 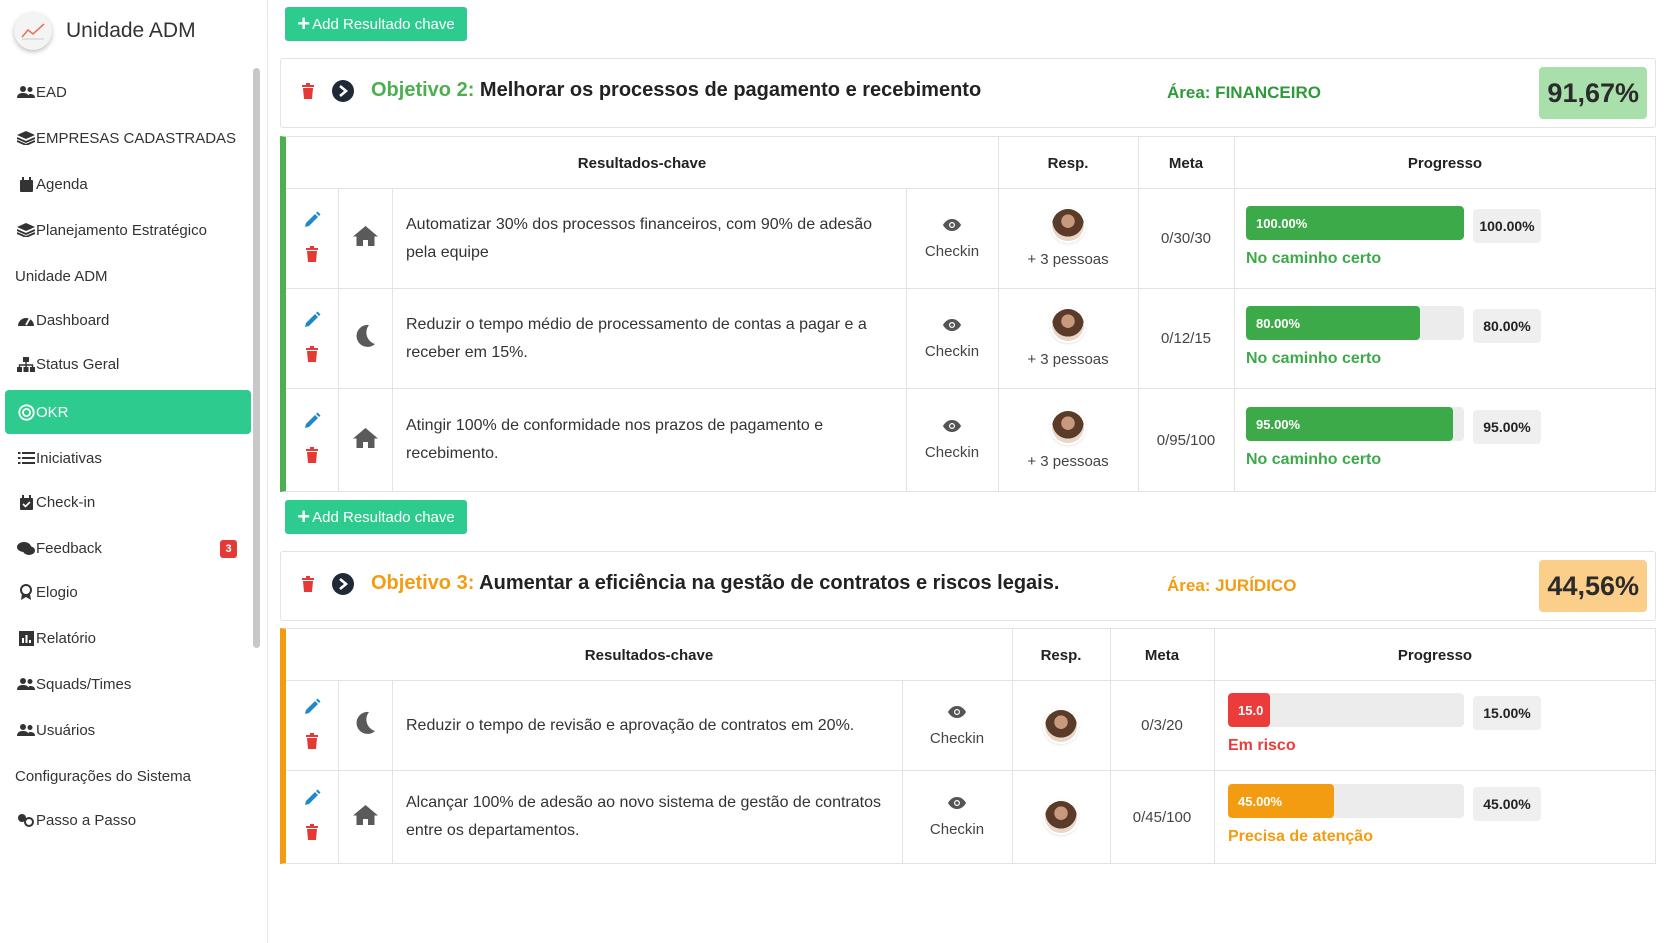 I want to click on calendar-check-icon, so click(x=26, y=502).